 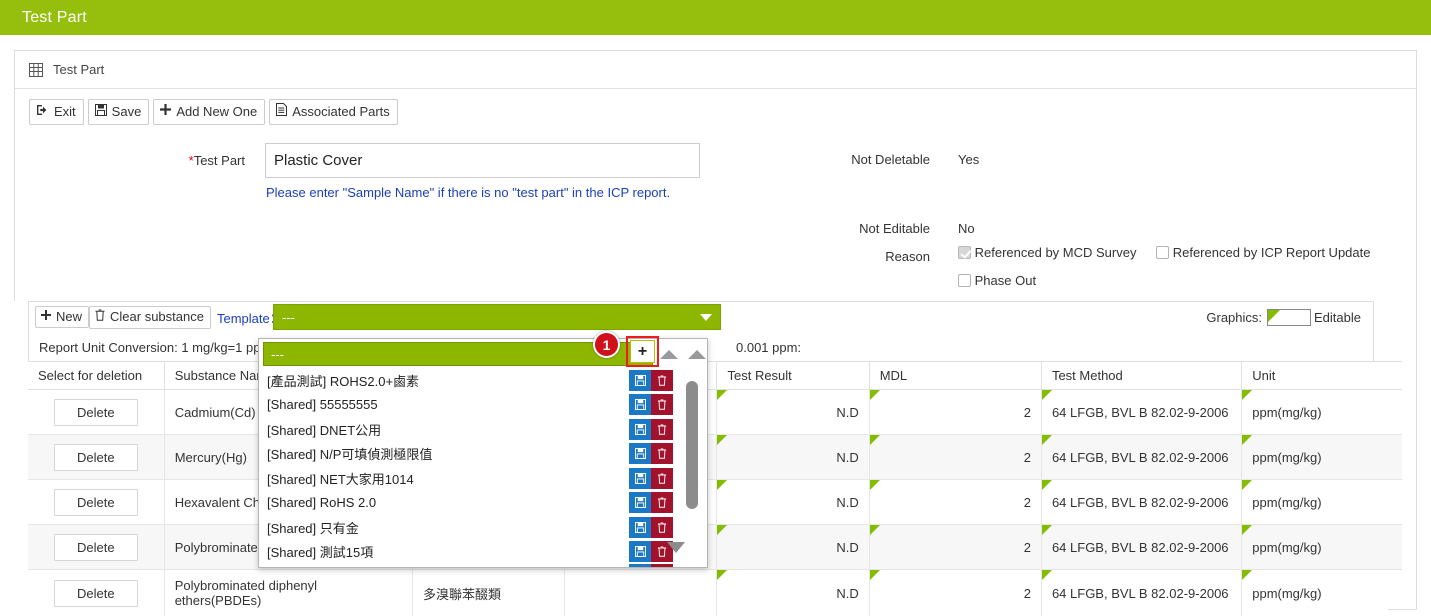 I want to click on dropdown-item-partial, so click(x=483, y=565).